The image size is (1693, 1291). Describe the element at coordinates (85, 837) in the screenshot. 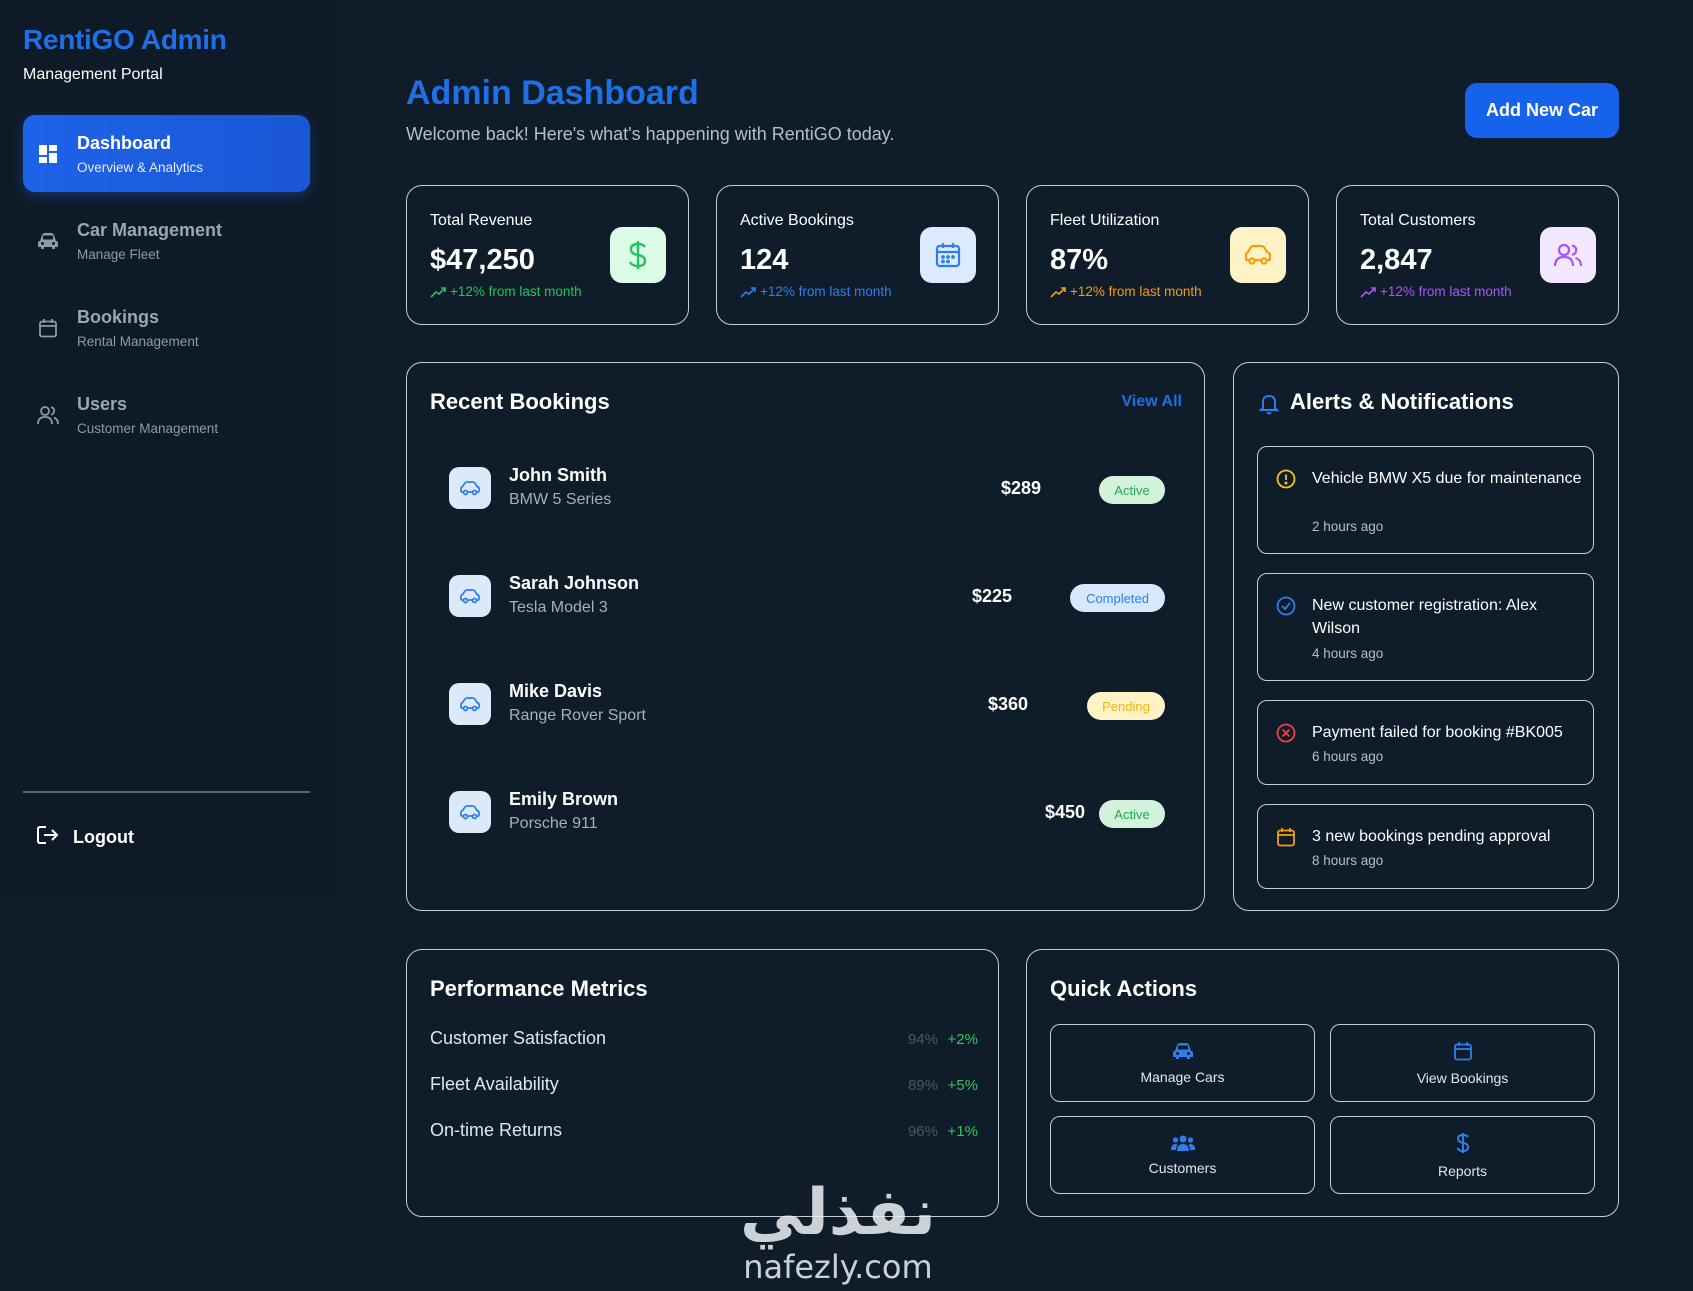

I see `logout-button: Logout` at that location.